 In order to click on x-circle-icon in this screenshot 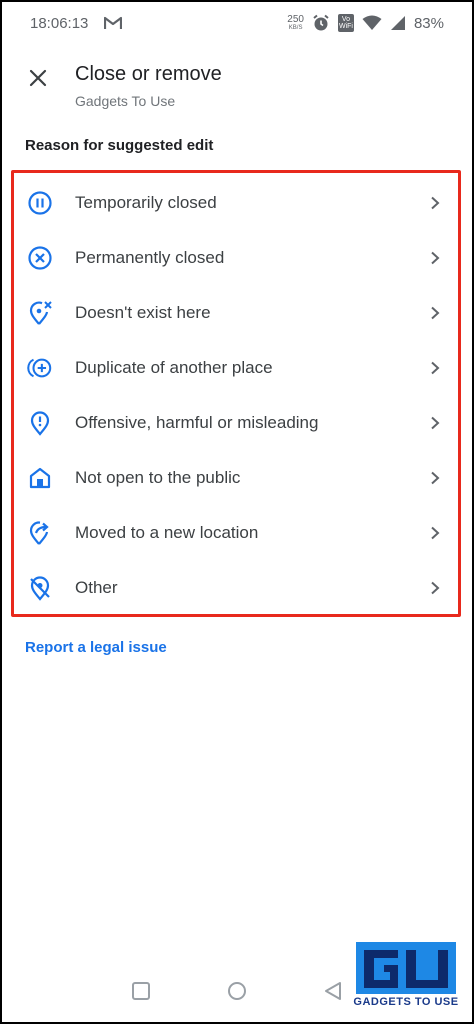, I will do `click(40, 258)`.